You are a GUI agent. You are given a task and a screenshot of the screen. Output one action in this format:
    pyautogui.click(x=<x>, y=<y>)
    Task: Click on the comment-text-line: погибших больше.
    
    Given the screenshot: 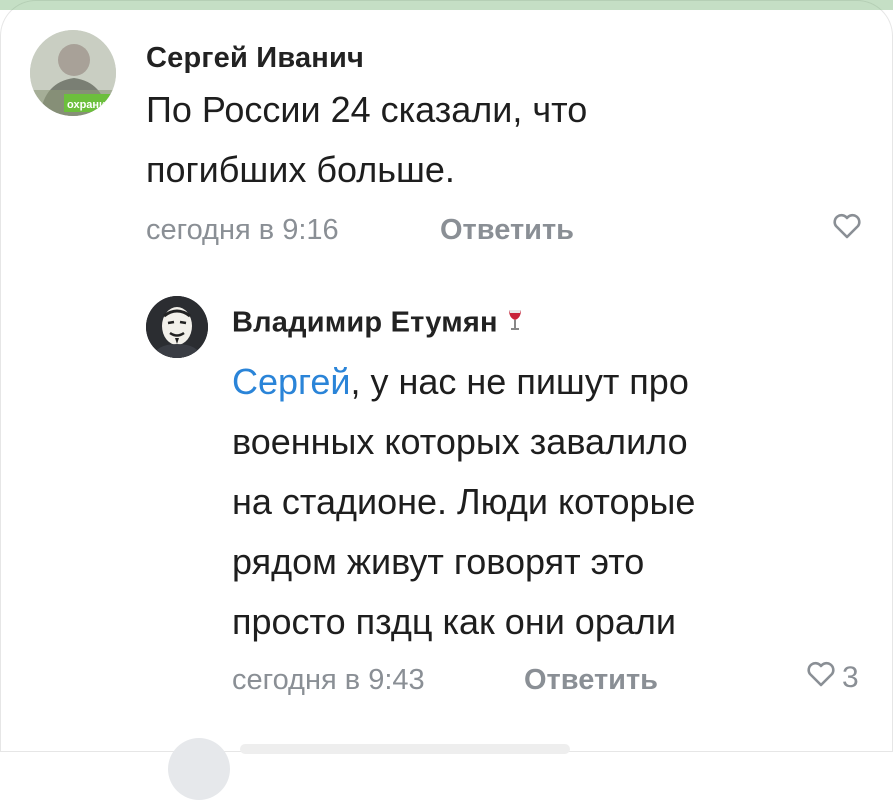 What is the action you would take?
    pyautogui.click(x=300, y=169)
    